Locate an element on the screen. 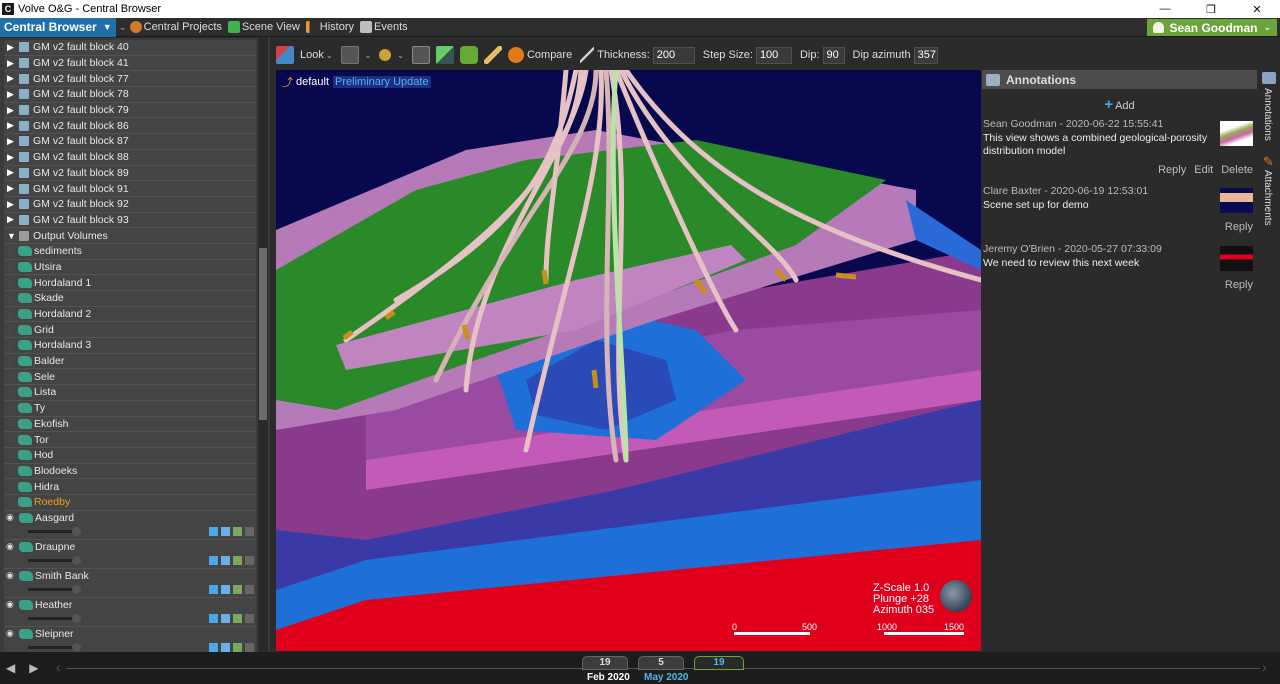 The image size is (1280, 684). scrollbar-thumb is located at coordinates (263, 334).